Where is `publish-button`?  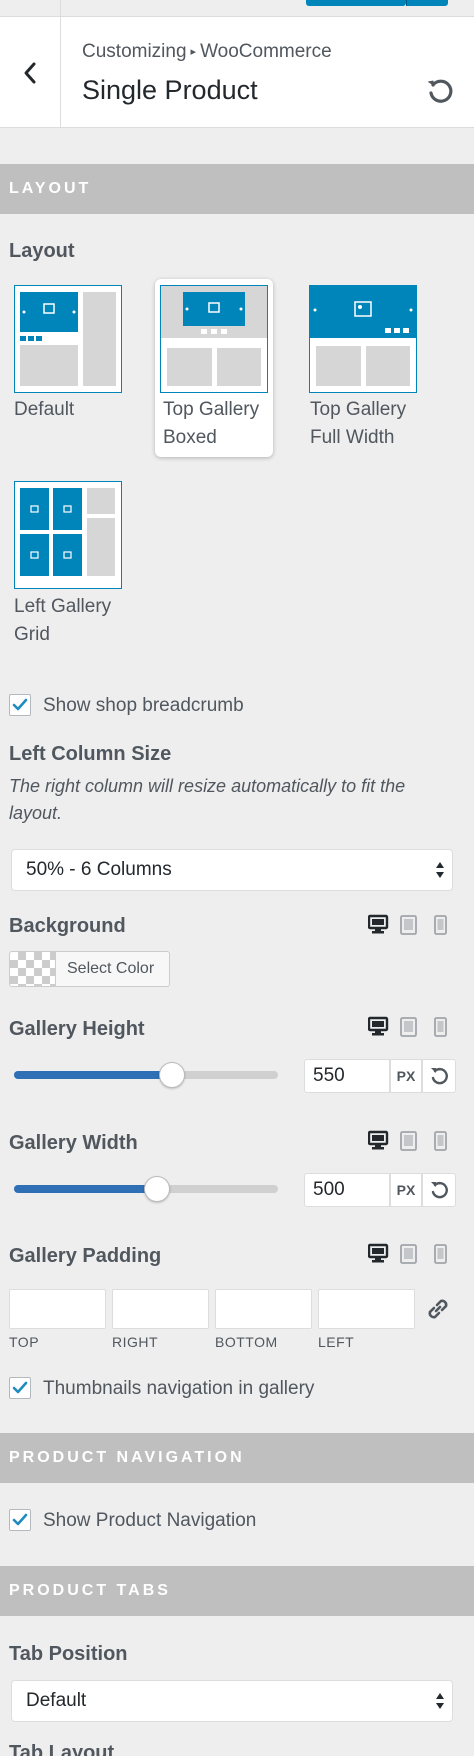
publish-button is located at coordinates (356, 3).